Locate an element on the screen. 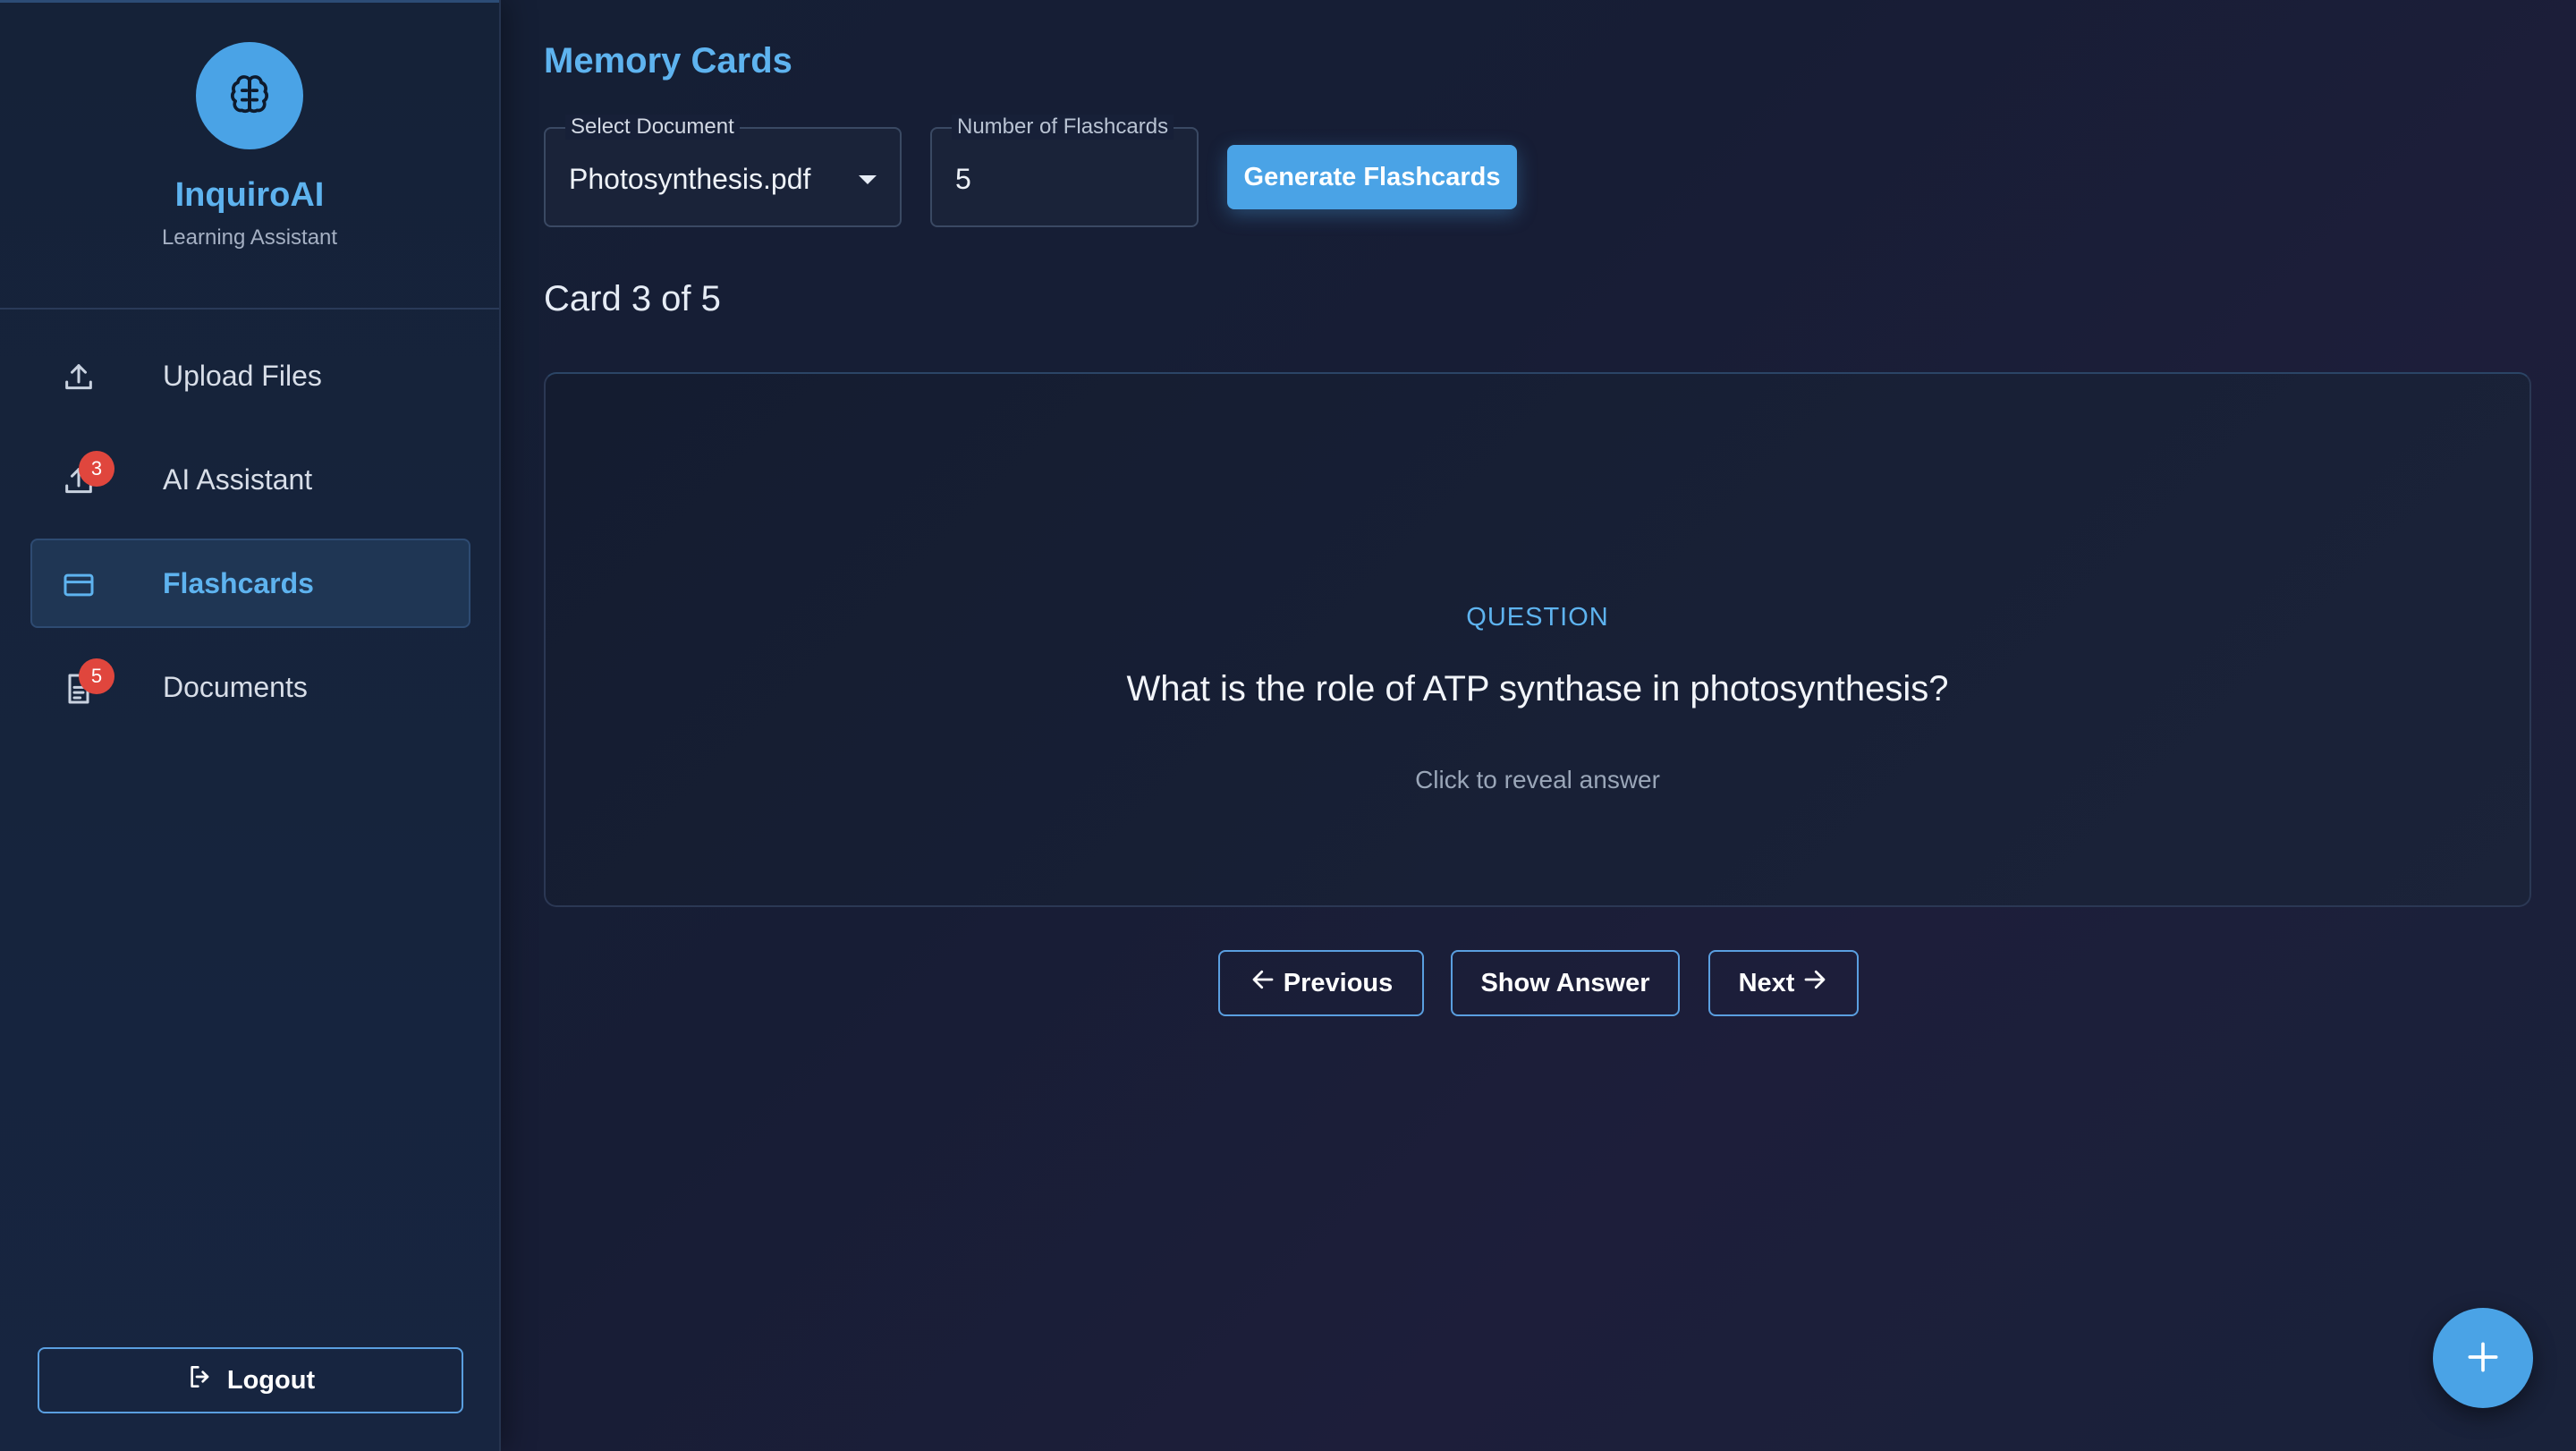  plus-icon is located at coordinates (2483, 1358).